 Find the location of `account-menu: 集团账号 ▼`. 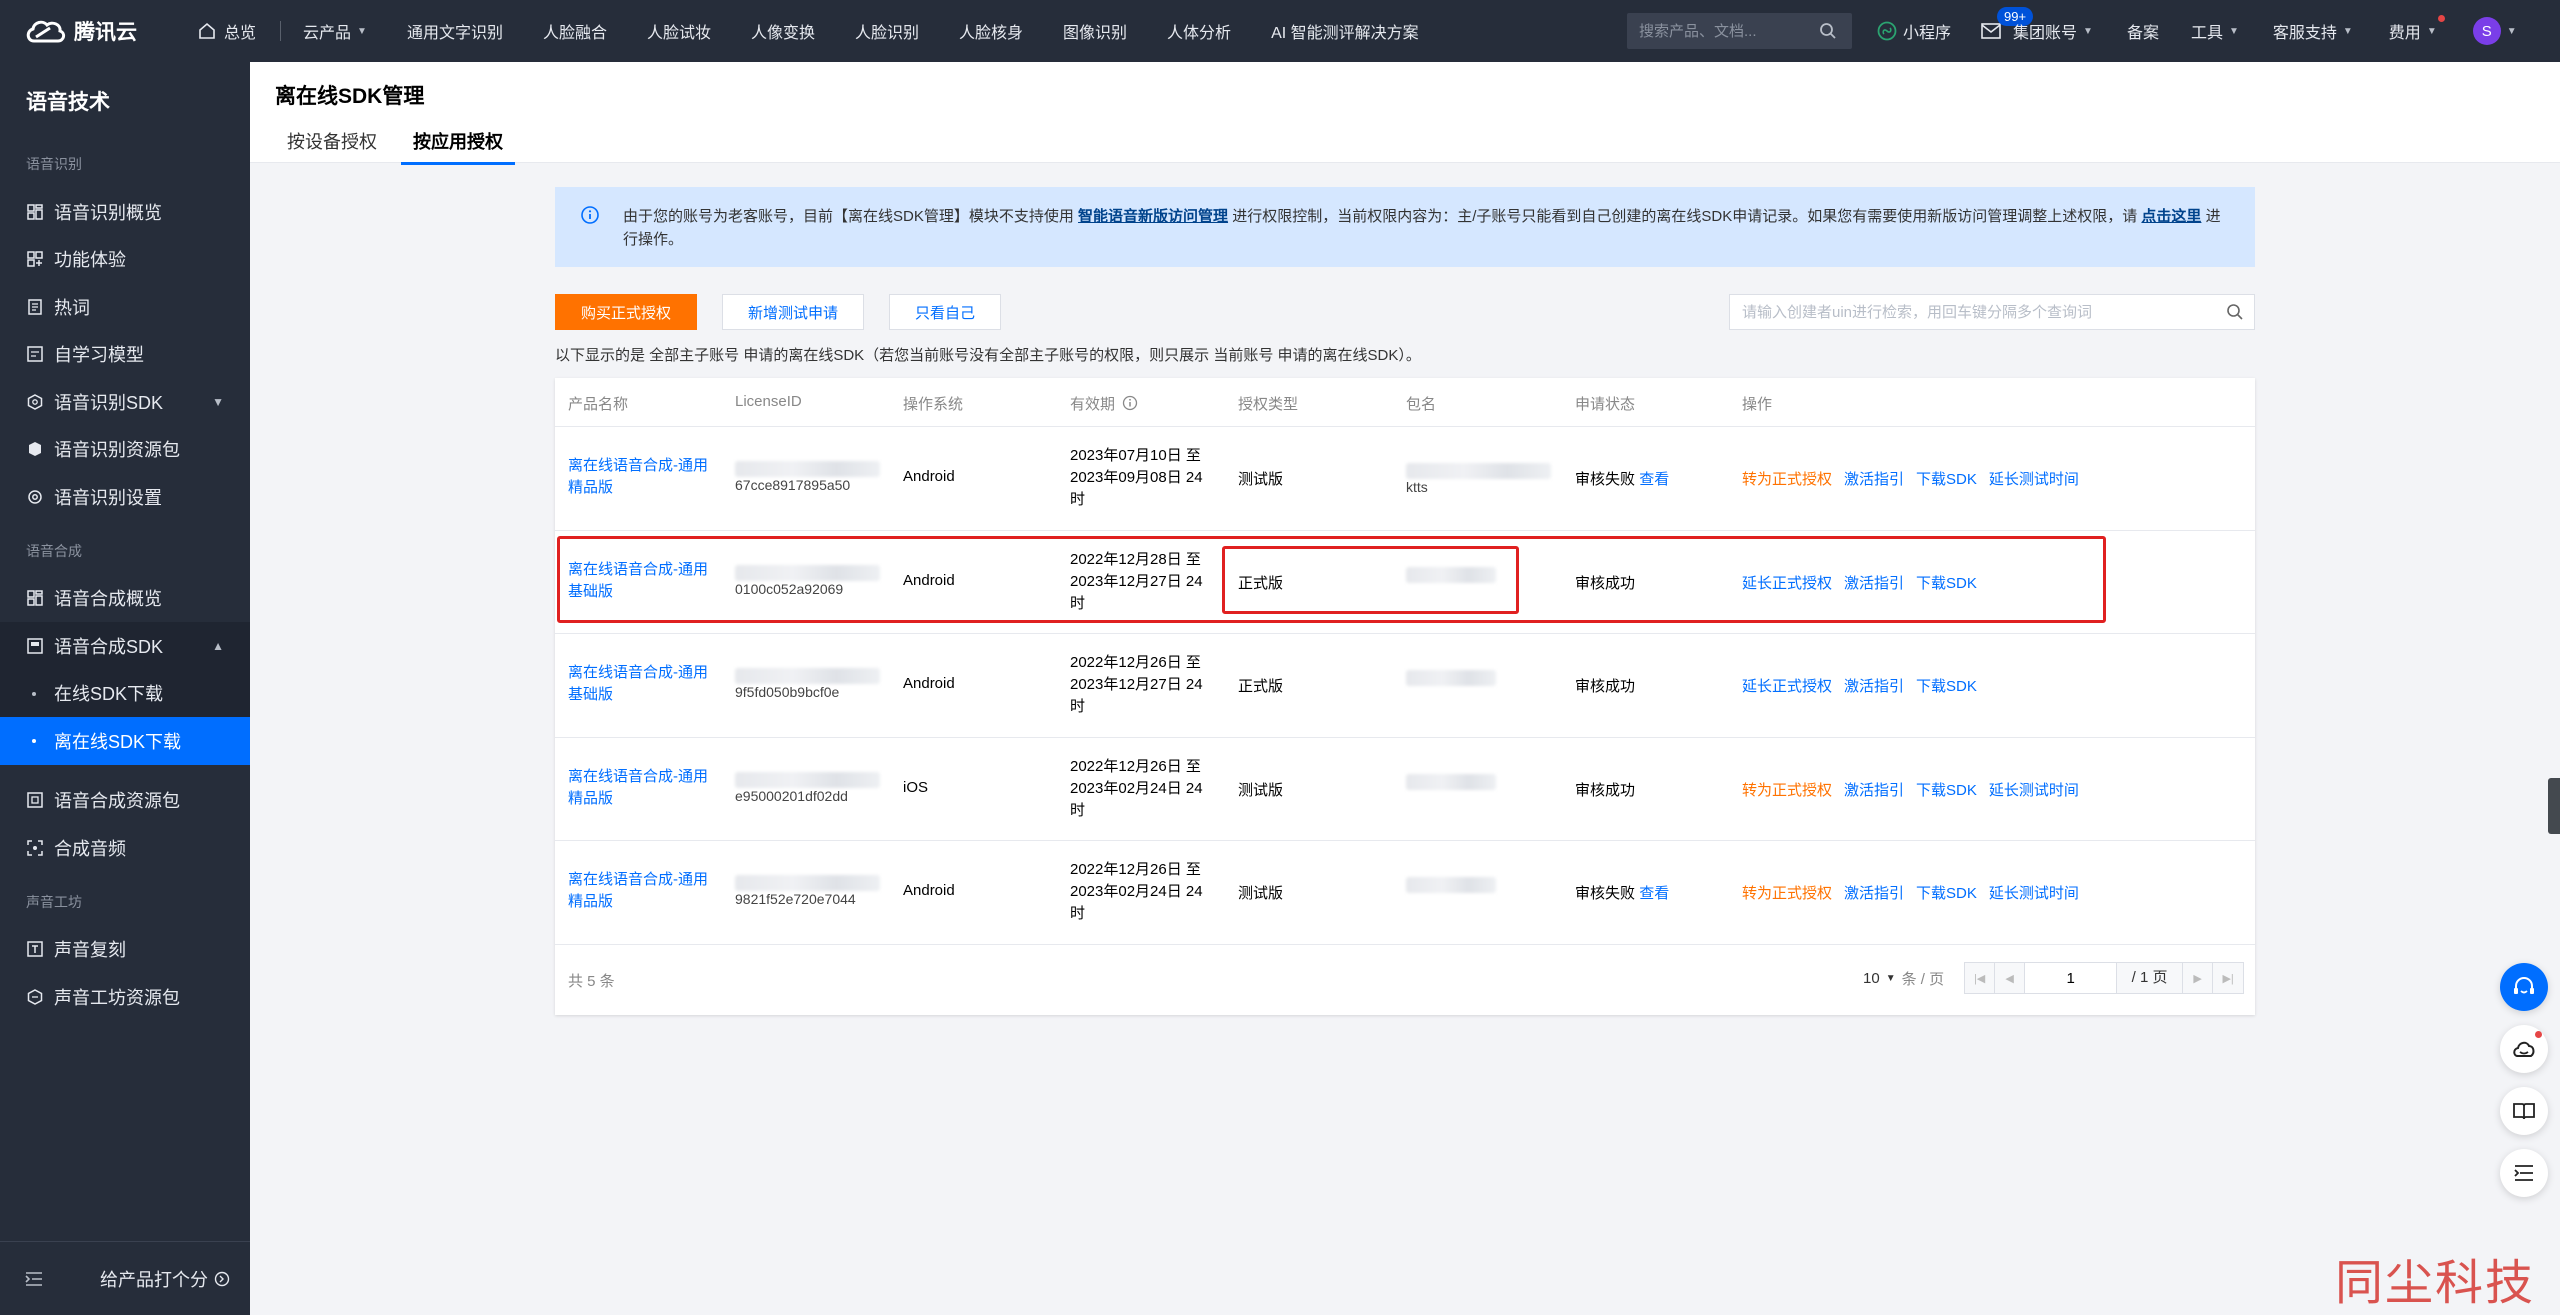

account-menu: 集团账号 ▼ is located at coordinates (2053, 31).